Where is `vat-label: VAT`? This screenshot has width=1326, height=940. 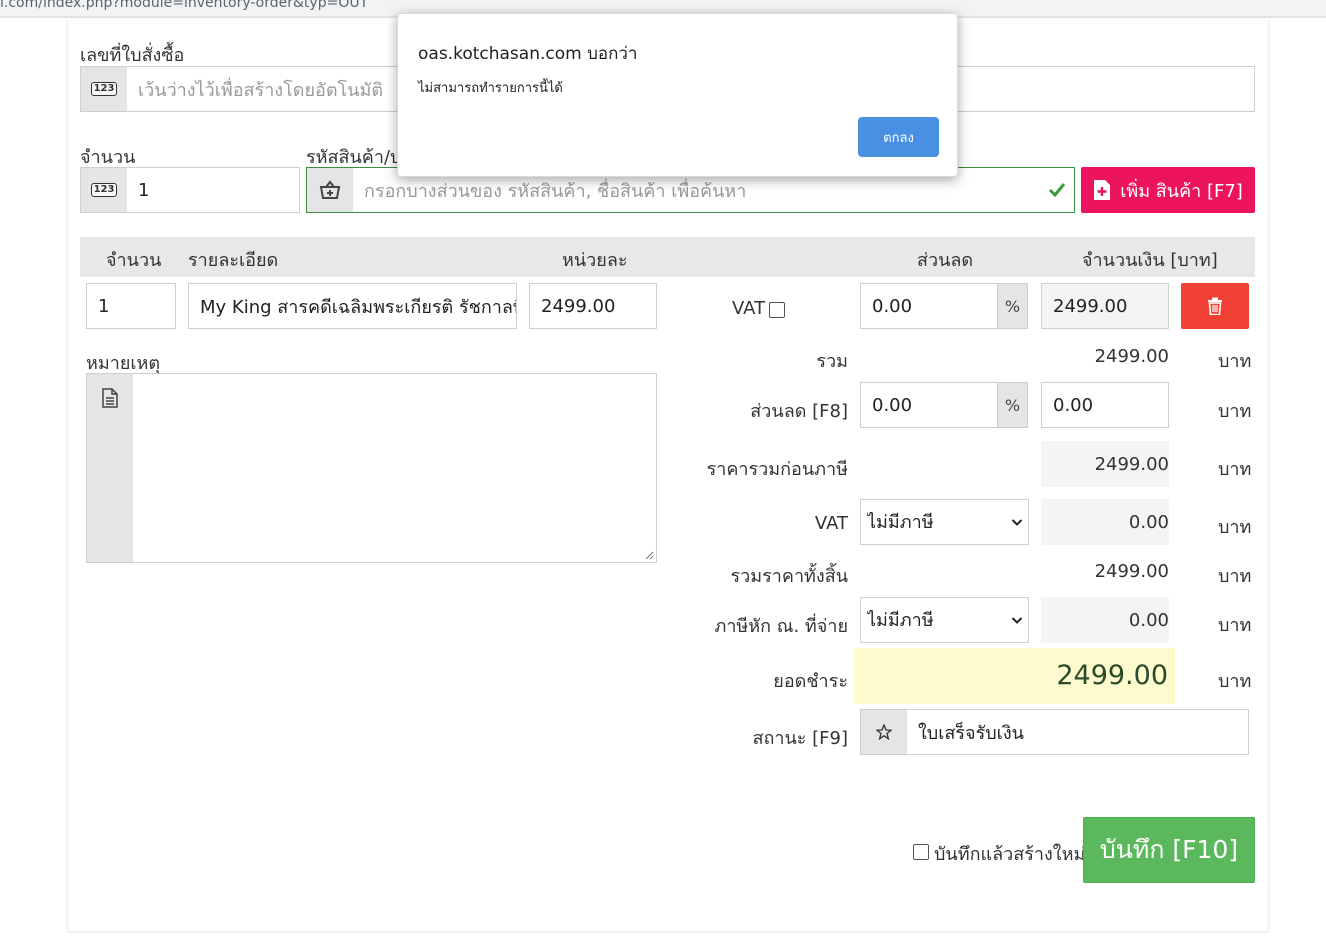 vat-label: VAT is located at coordinates (831, 523).